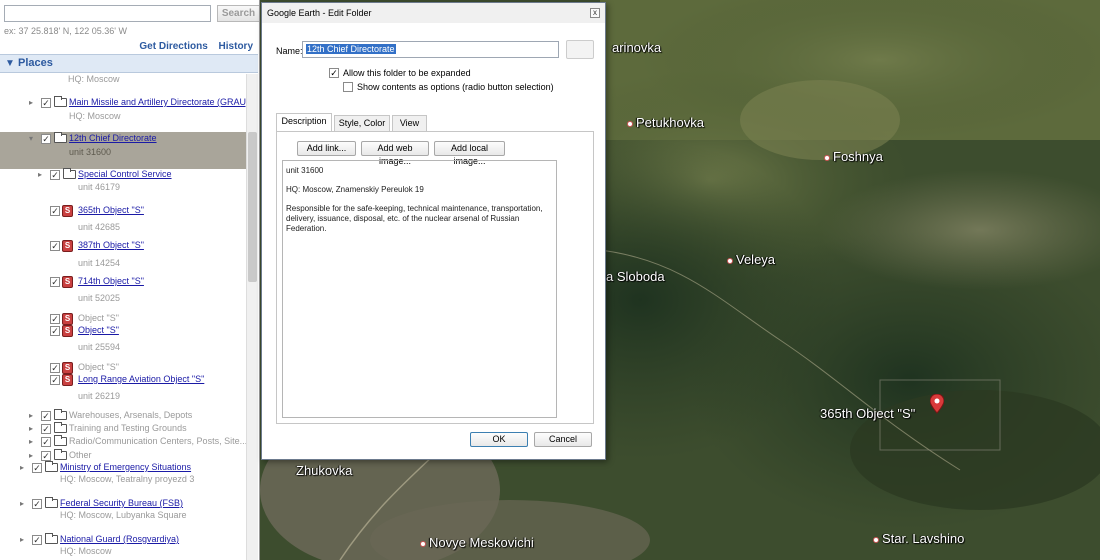  What do you see at coordinates (827, 157) in the screenshot?
I see `town-dot-icon` at bounding box center [827, 157].